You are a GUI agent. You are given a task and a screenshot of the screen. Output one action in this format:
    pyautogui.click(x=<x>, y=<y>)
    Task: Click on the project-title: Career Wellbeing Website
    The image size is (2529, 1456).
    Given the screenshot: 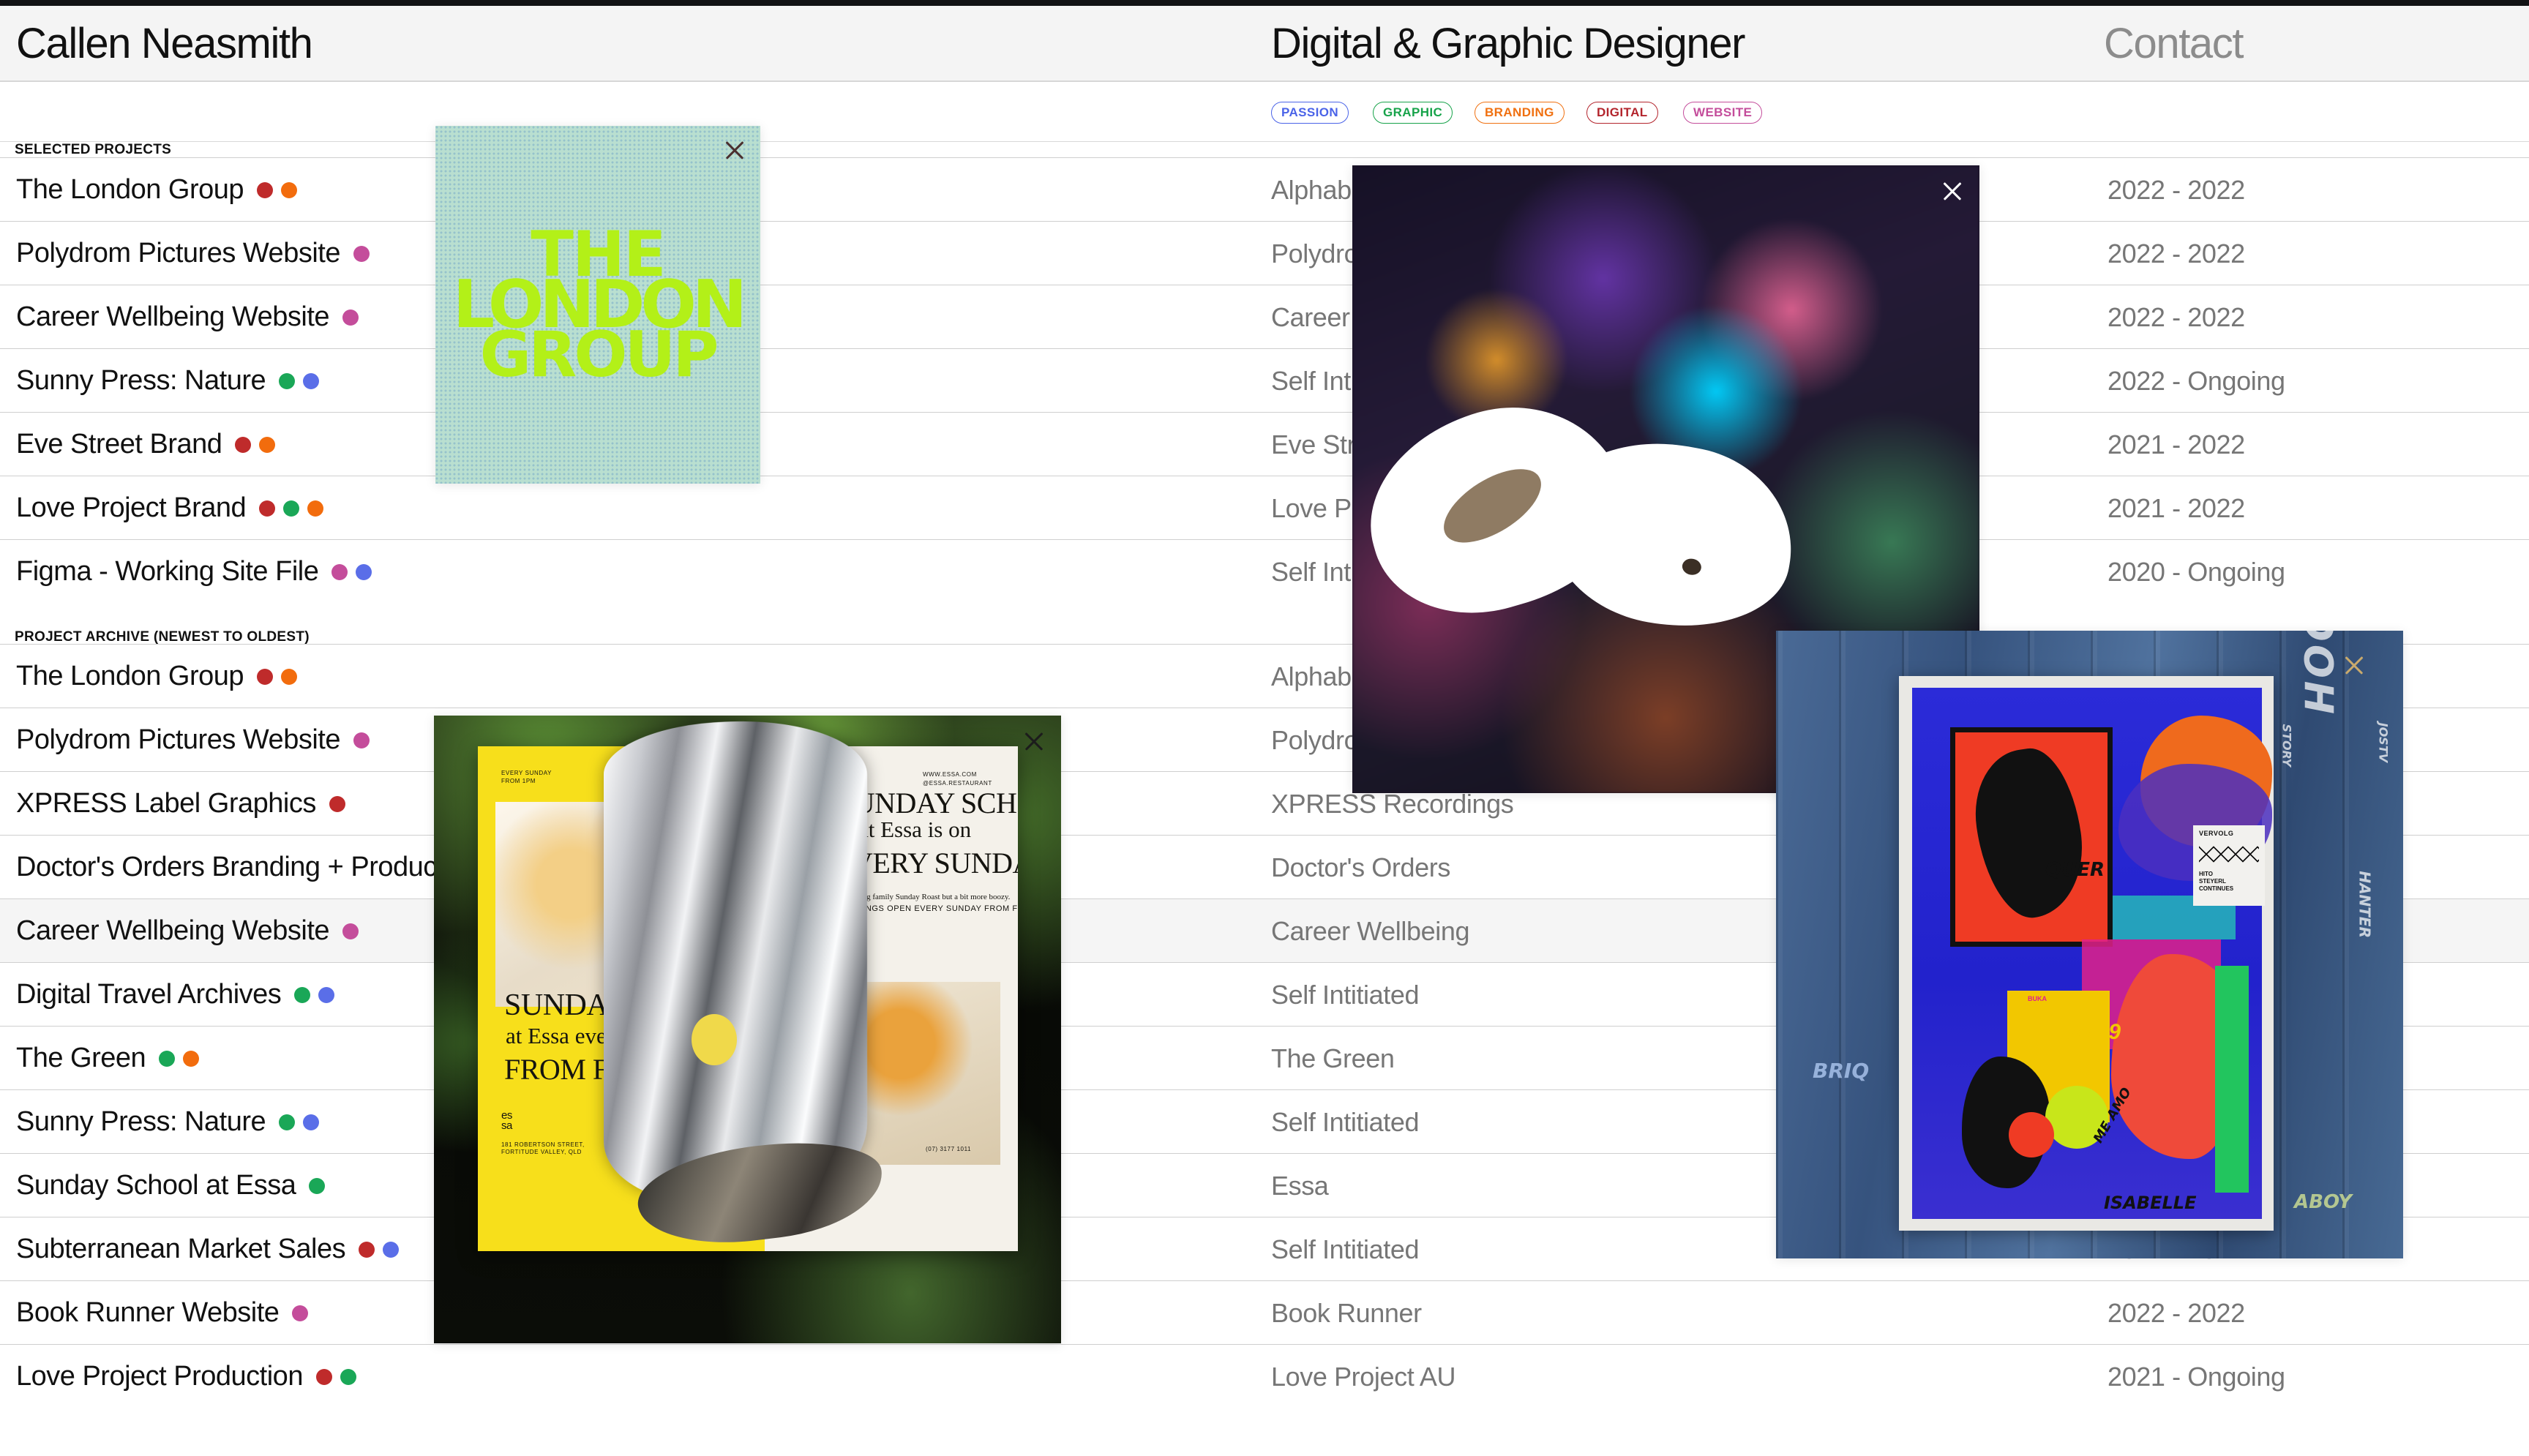 What is the action you would take?
    pyautogui.click(x=173, y=316)
    